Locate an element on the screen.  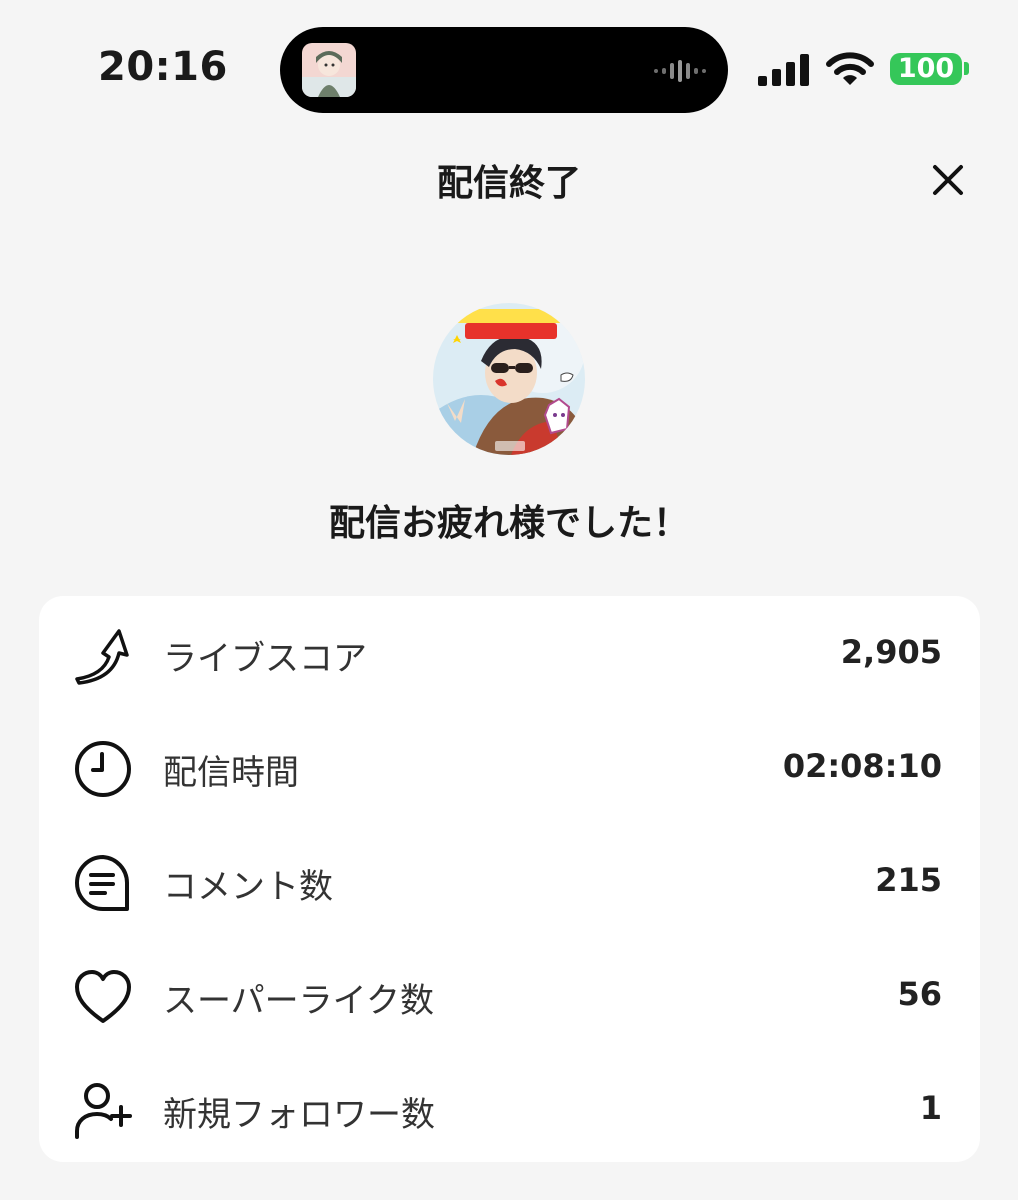
stat-label: ライブスコア is located at coordinates (265, 659).